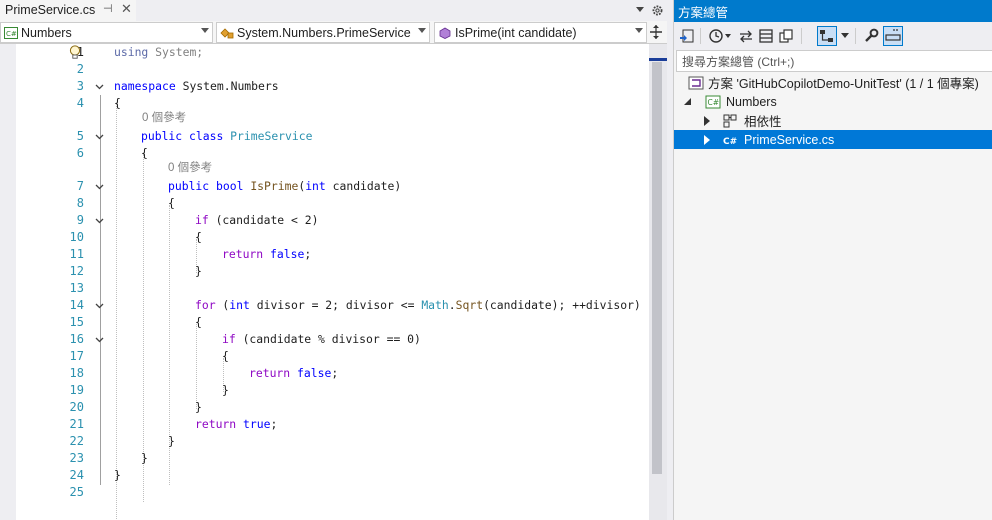 Image resolution: width=992 pixels, height=520 pixels. I want to click on code-line-10: 10 {, so click(332, 237).